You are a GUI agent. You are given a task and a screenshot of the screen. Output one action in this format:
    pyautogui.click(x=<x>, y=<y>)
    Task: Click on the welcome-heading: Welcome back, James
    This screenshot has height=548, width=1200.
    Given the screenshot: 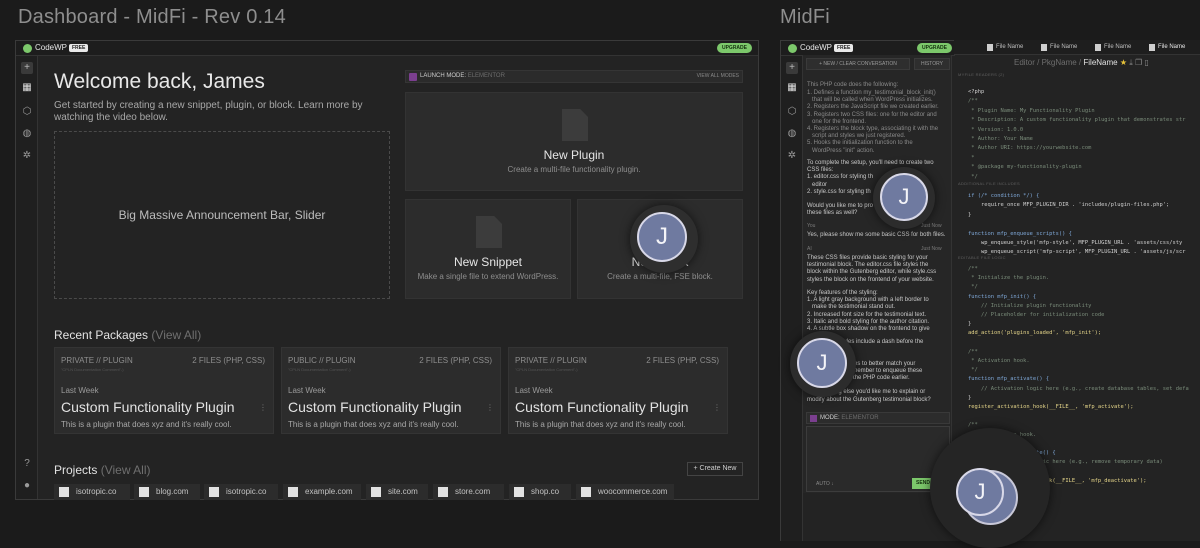 What is the action you would take?
    pyautogui.click(x=159, y=81)
    